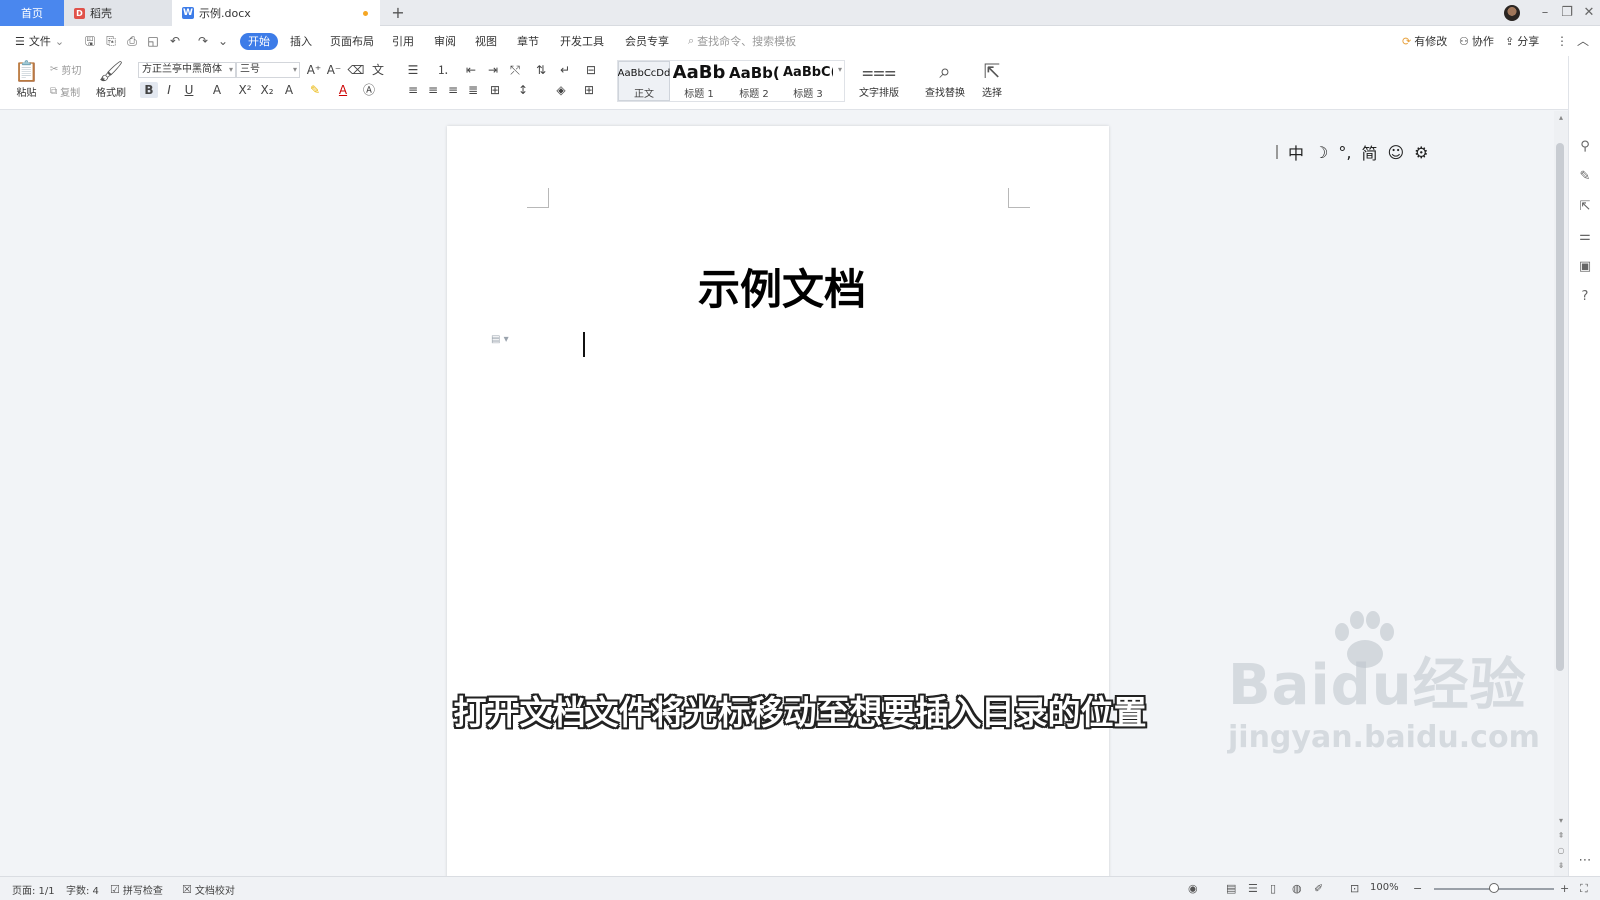 The height and width of the screenshot is (900, 1600). Describe the element at coordinates (433, 90) in the screenshot. I see `align-center-icon: ≡` at that location.